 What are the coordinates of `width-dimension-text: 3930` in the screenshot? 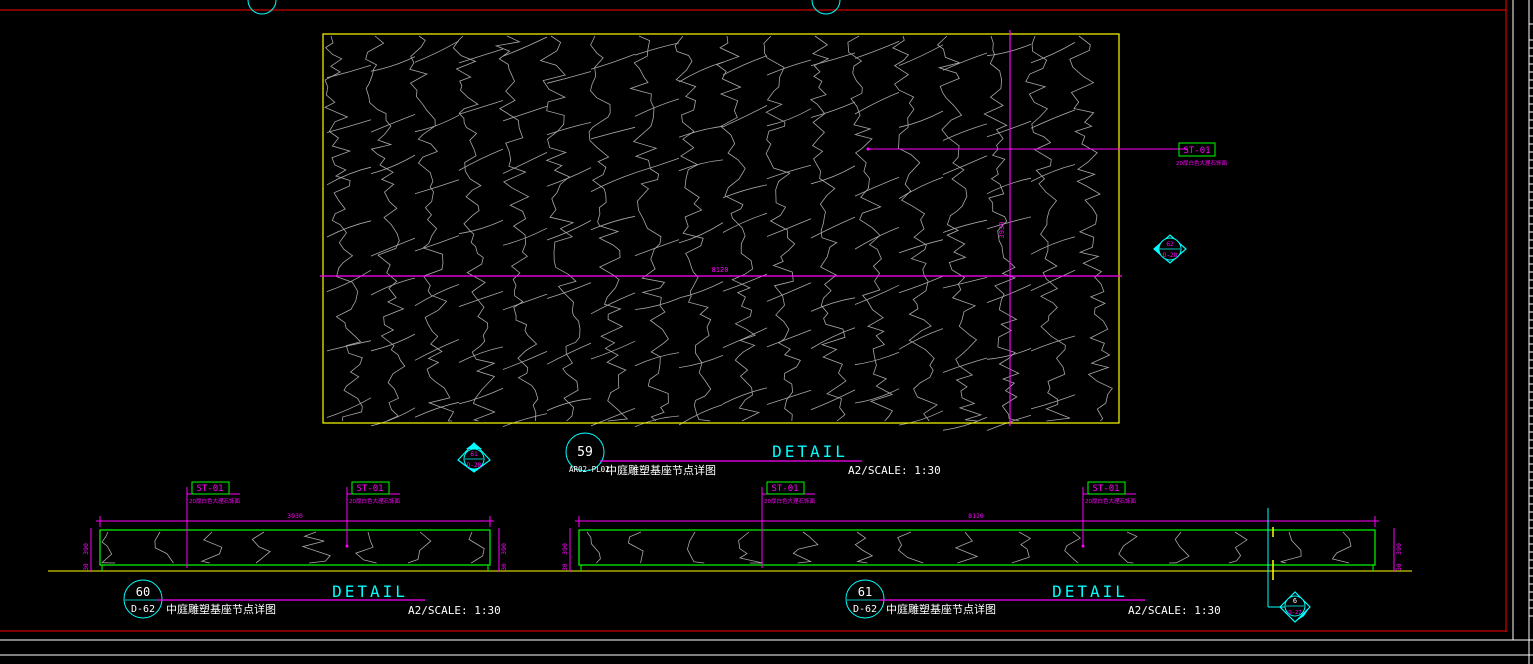 It's located at (295, 516).